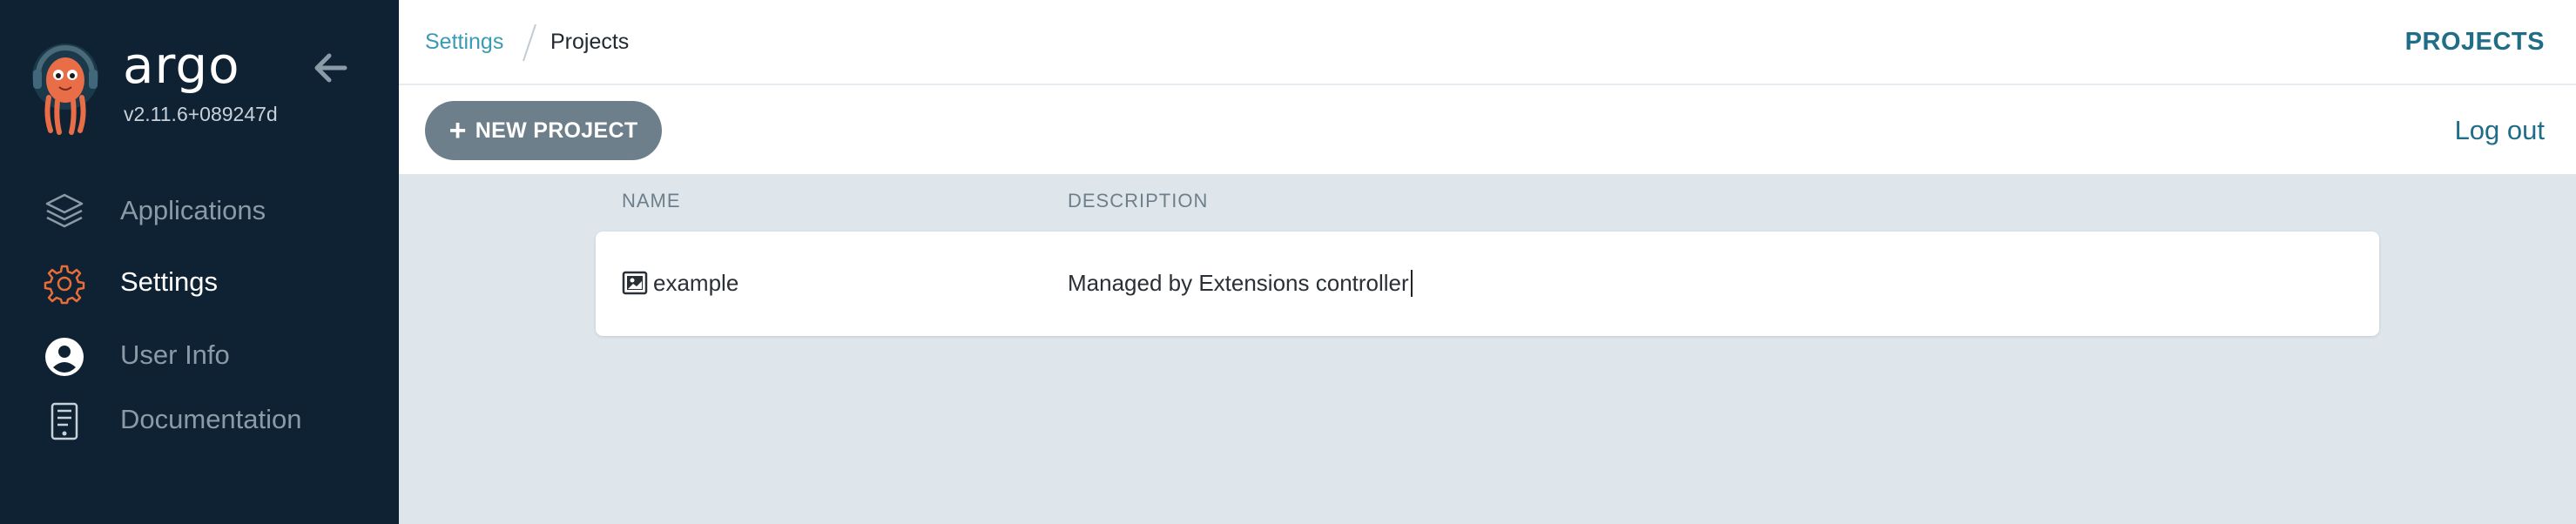 This screenshot has height=524, width=2576. I want to click on column-header-description: DESCRIPTION, so click(1139, 201).